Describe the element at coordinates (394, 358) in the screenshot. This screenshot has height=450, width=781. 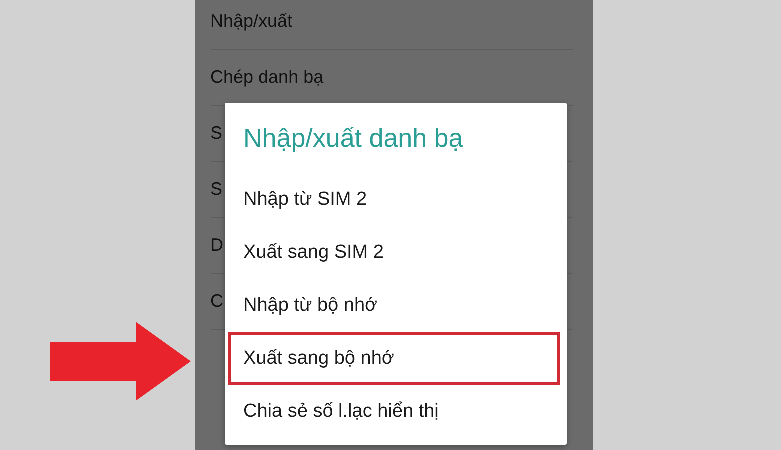
I see `highlighted-menu-item: Xuất sang bộ nhớ` at that location.